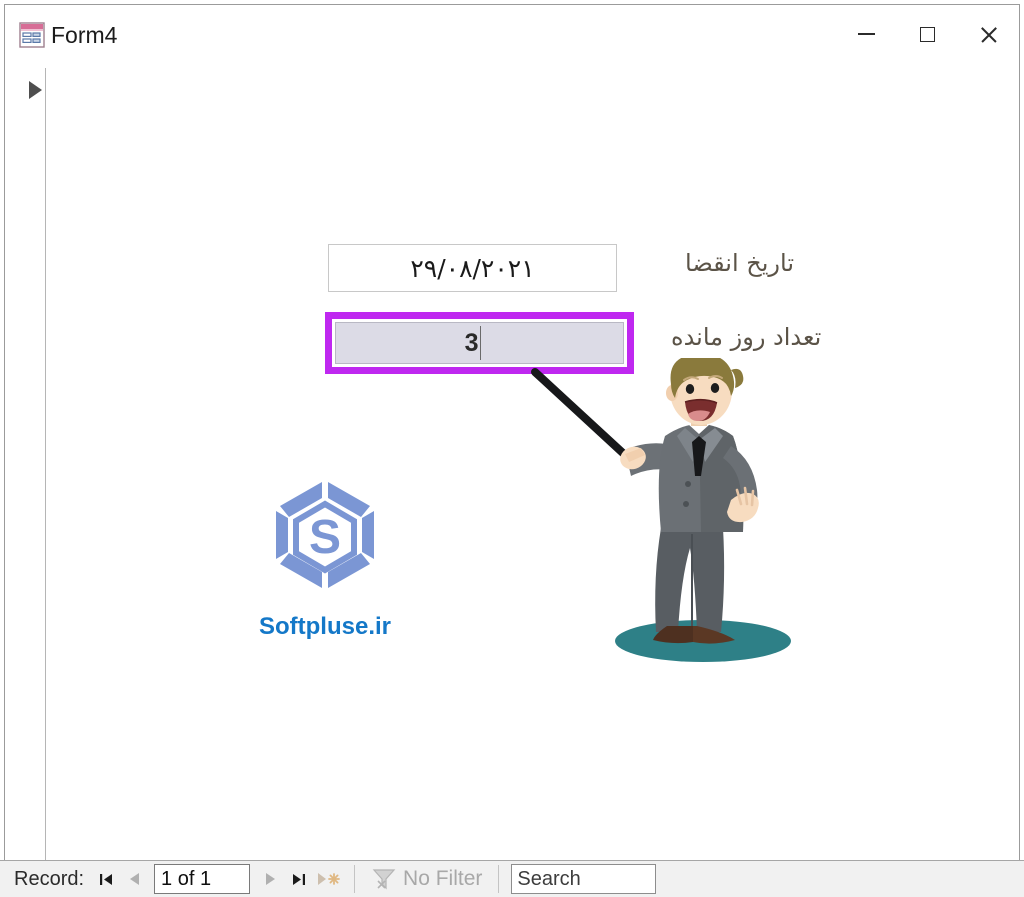  I want to click on softpluse-hexagon-s-logo: S, so click(325, 535).